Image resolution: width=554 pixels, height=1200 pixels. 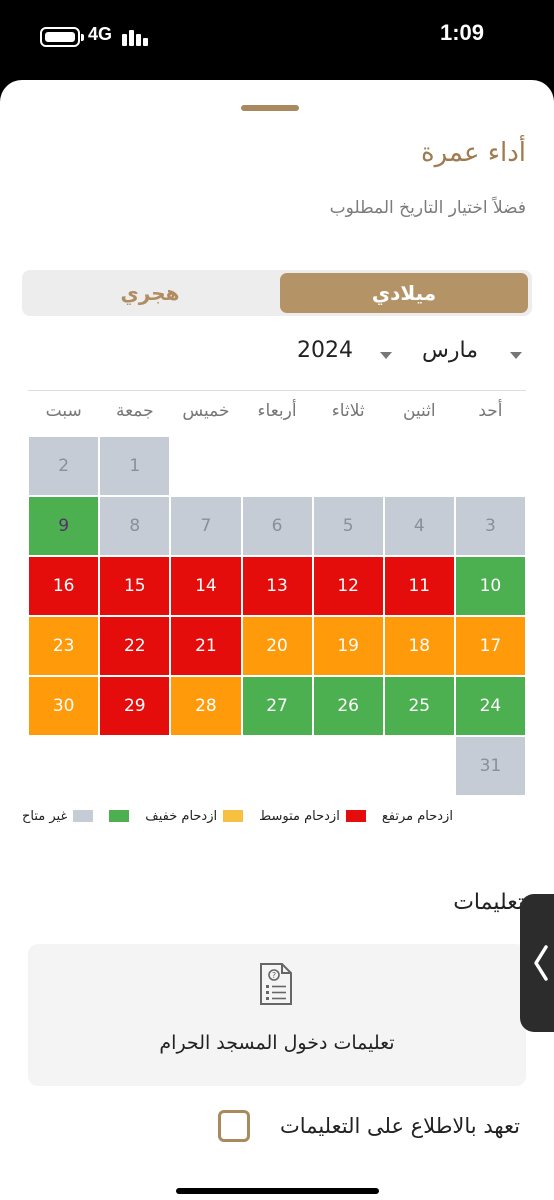 I want to click on weekday-label: أربعاء, so click(x=277, y=411).